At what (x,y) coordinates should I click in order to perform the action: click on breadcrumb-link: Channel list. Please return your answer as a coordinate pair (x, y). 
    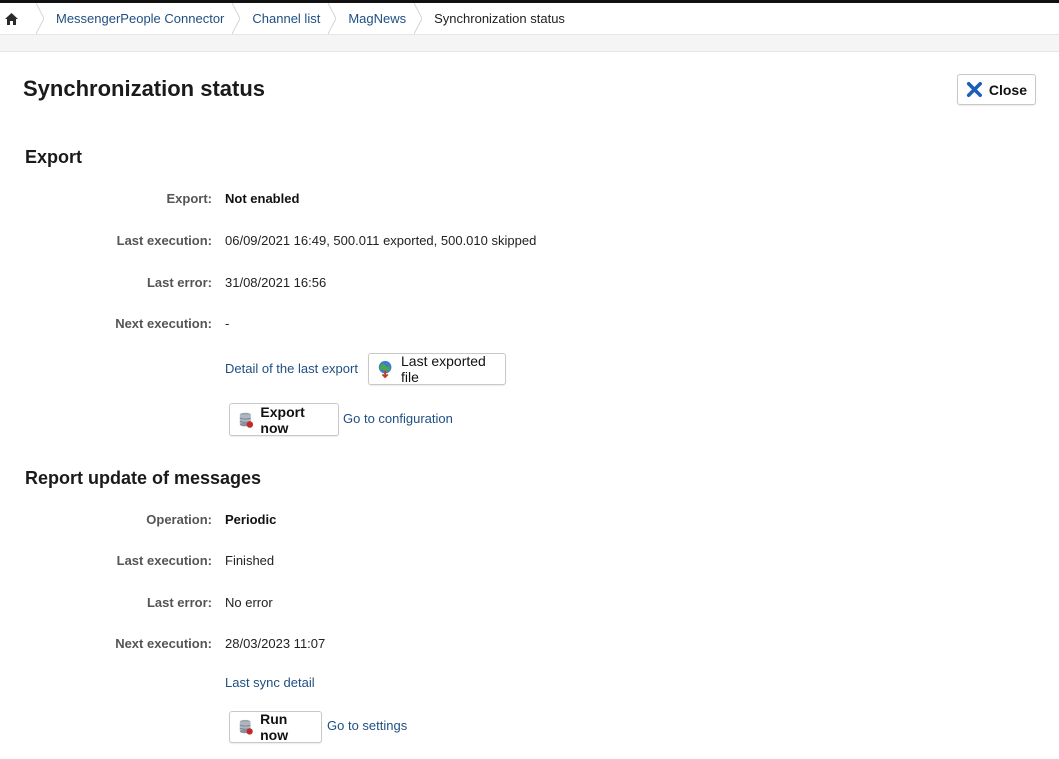
    Looking at the image, I should click on (286, 18).